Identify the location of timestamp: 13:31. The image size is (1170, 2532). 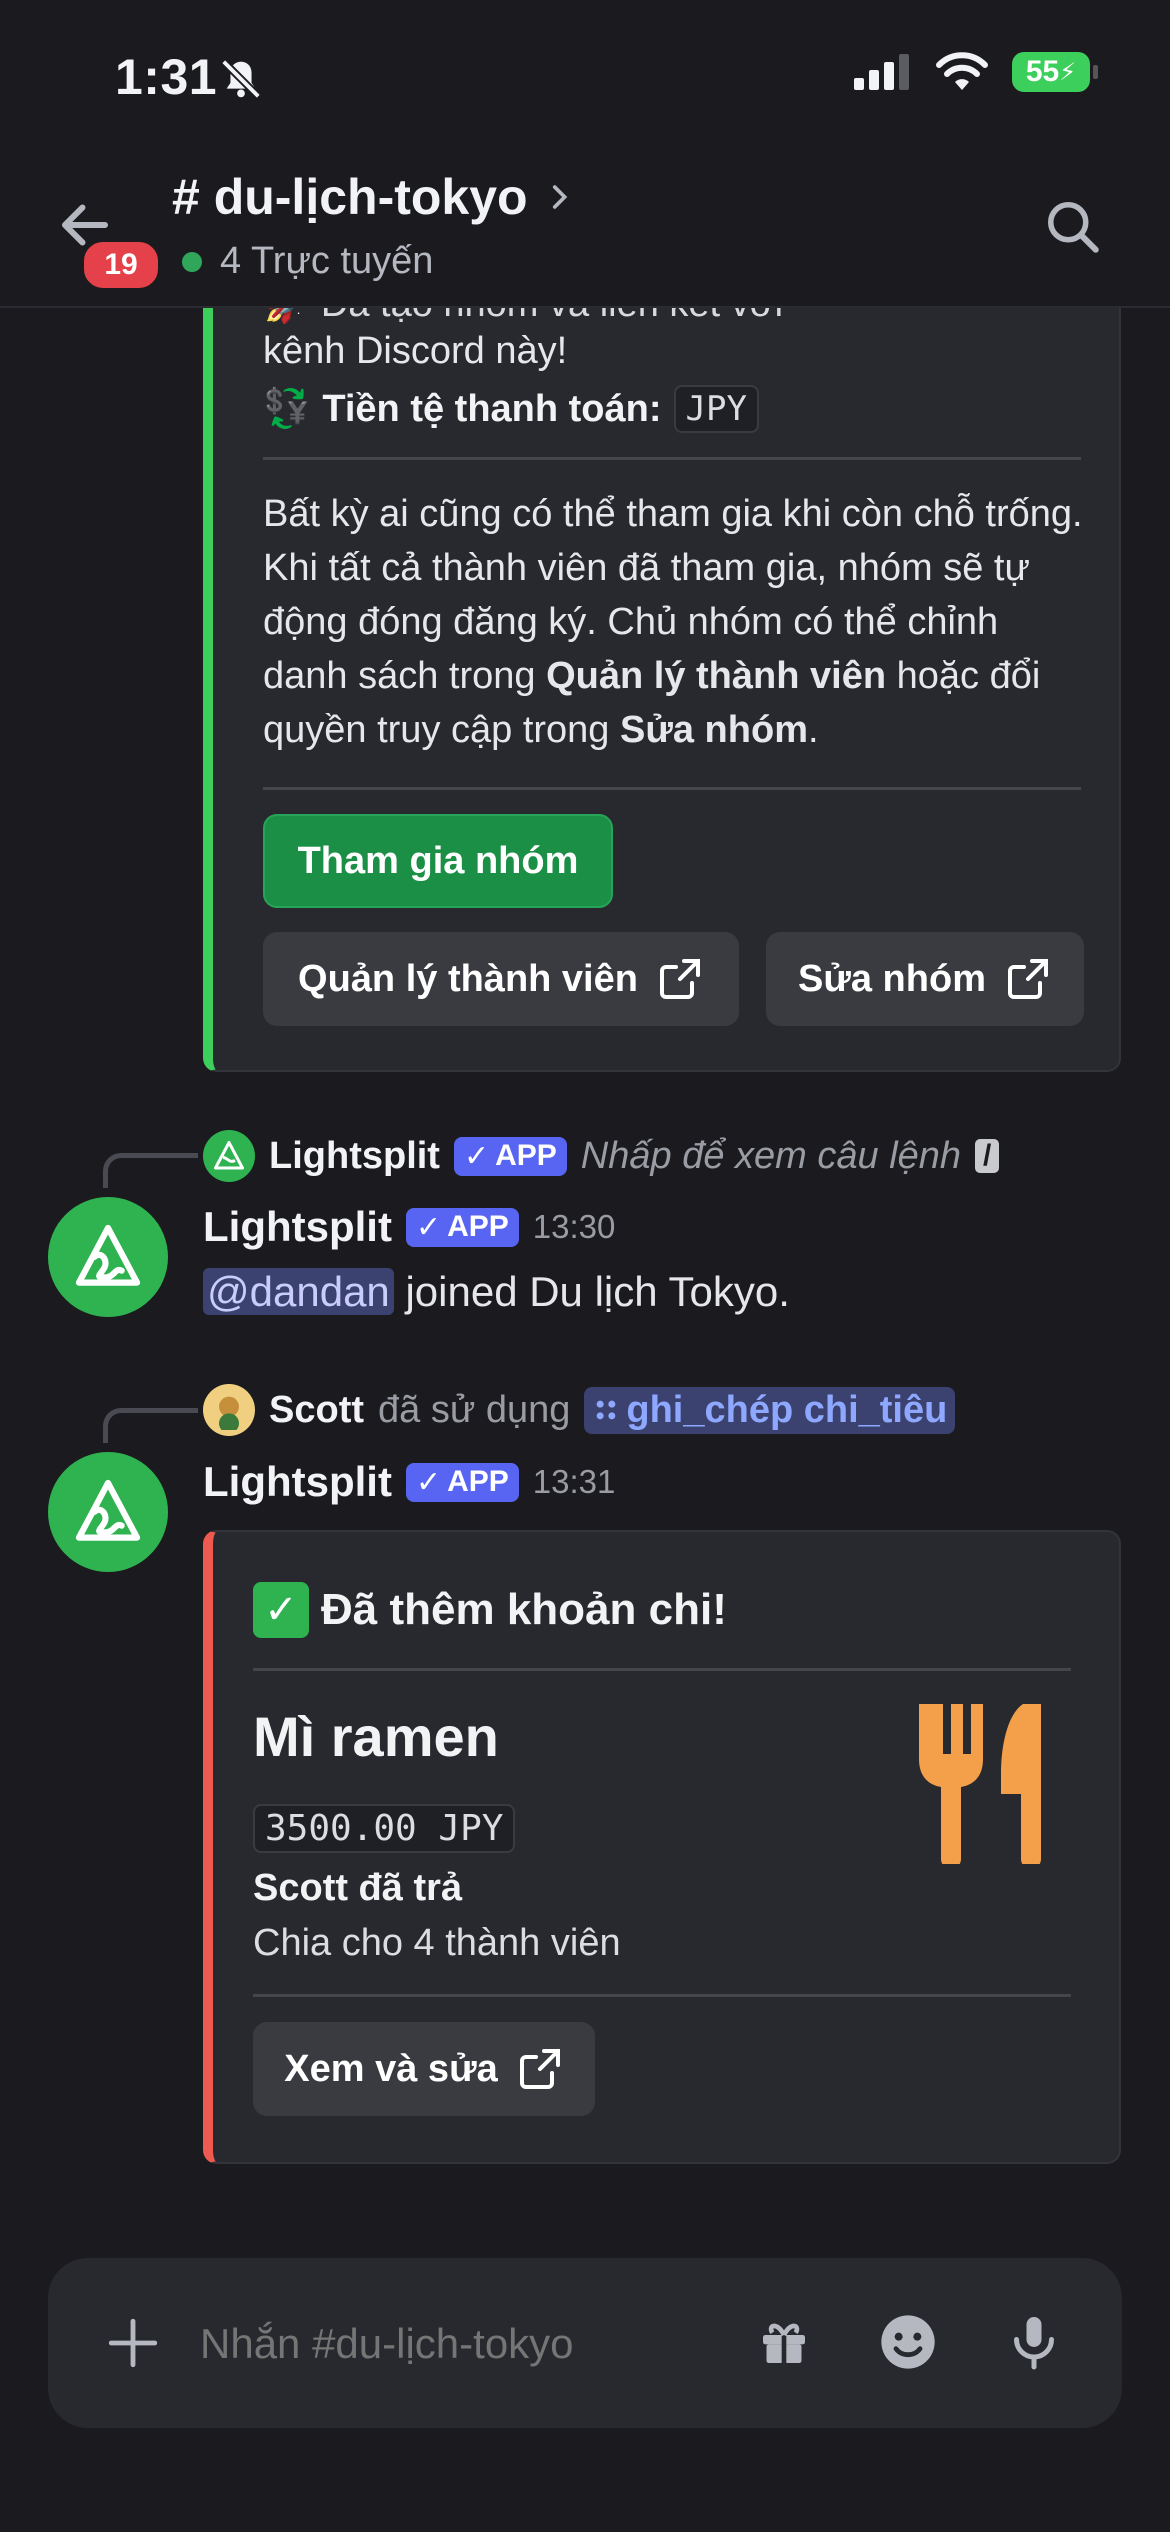
(574, 1481).